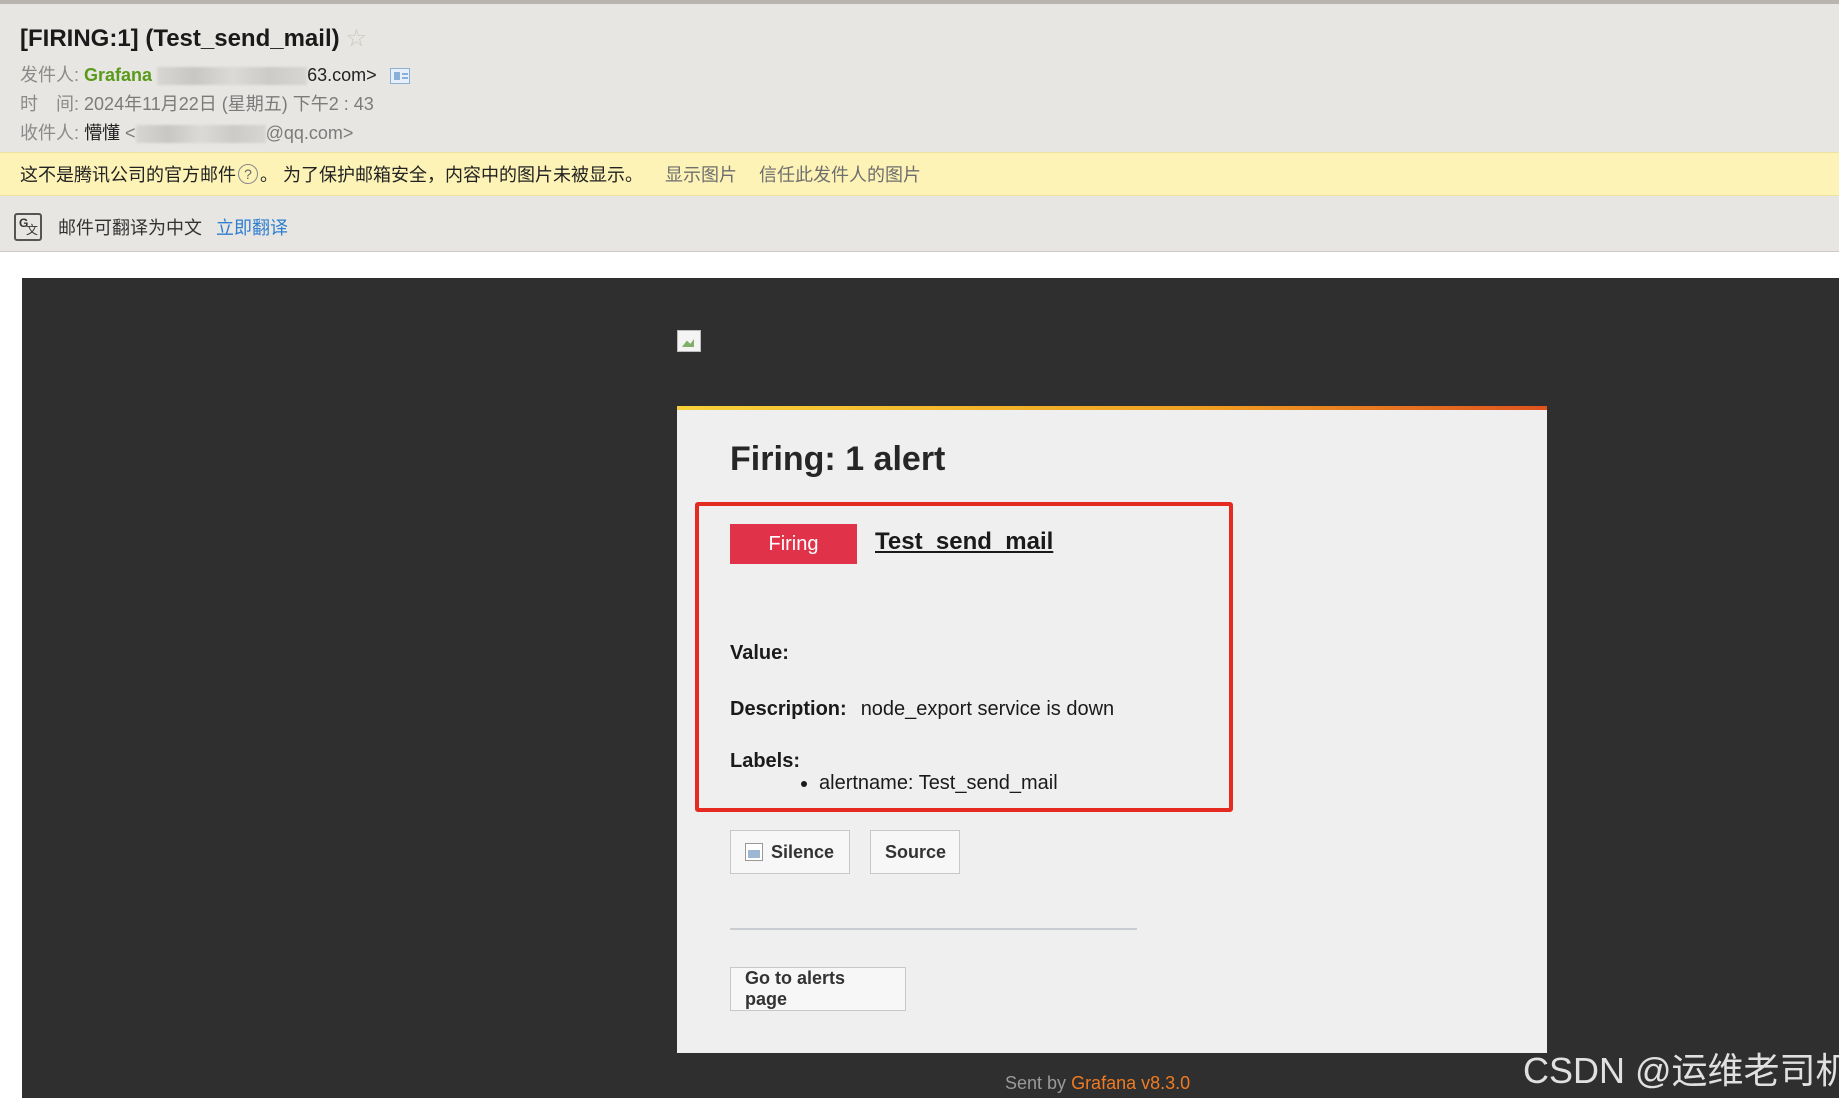 The width and height of the screenshot is (1839, 1098). What do you see at coordinates (451, 175) in the screenshot?
I see `warning-text-after: 。 为了保护邮箱安全，内容中的图片未被显示。` at bounding box center [451, 175].